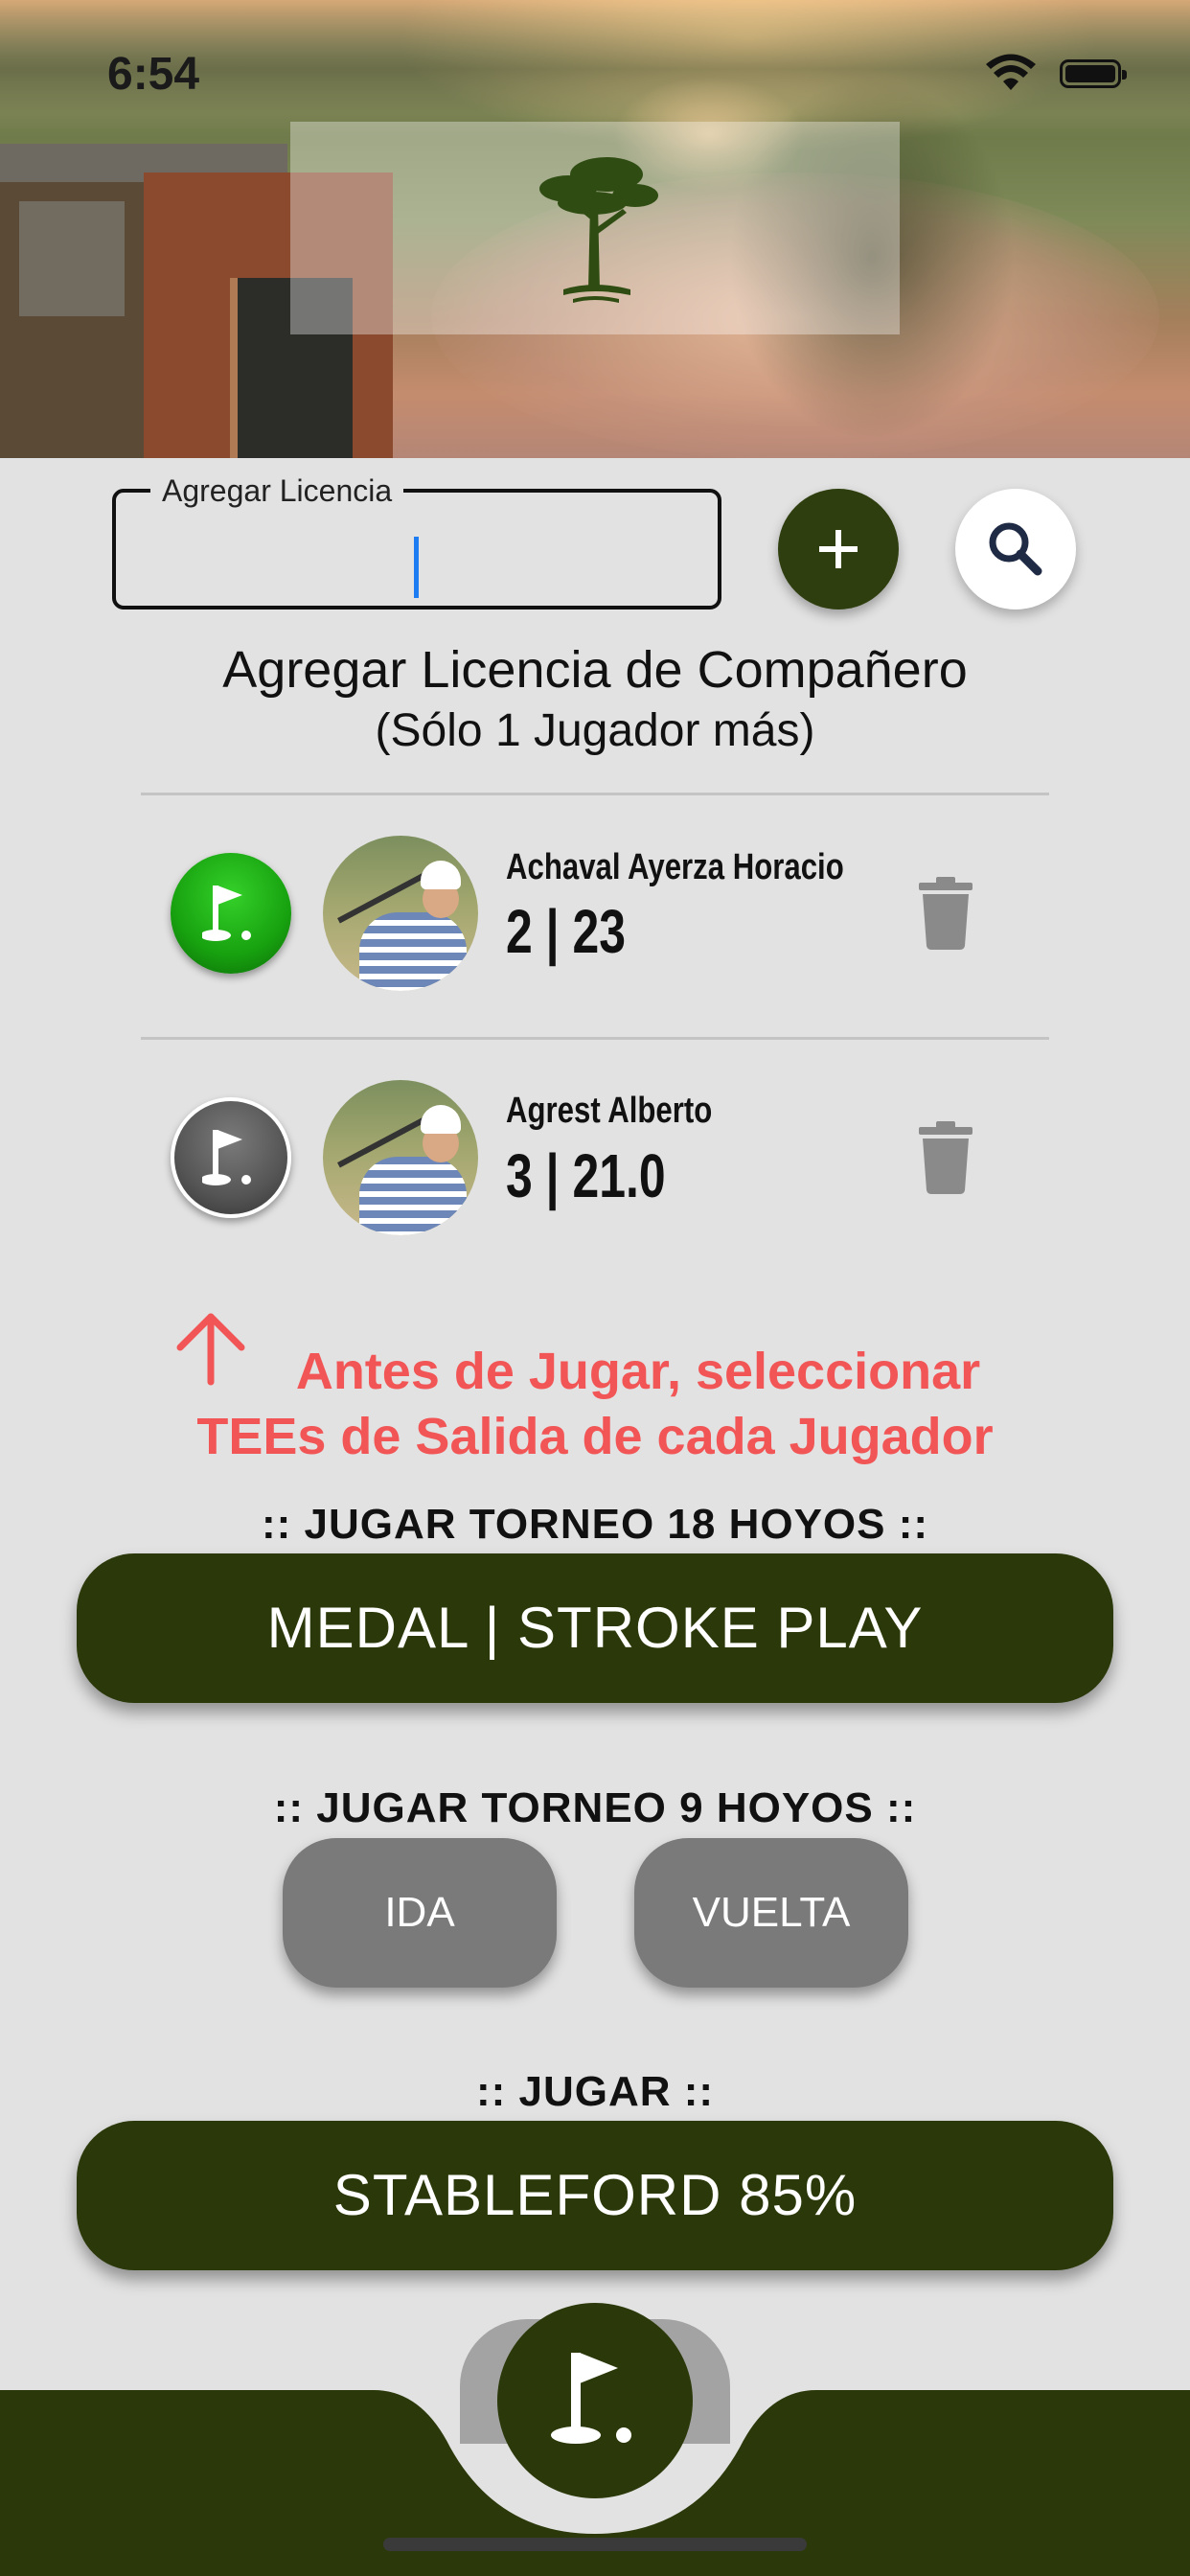 Image resolution: width=1190 pixels, height=2576 pixels. Describe the element at coordinates (595, 1525) in the screenshot. I see `section-title-18-holes: :: JUGAR TORNEO 18 HOYOS ::` at that location.